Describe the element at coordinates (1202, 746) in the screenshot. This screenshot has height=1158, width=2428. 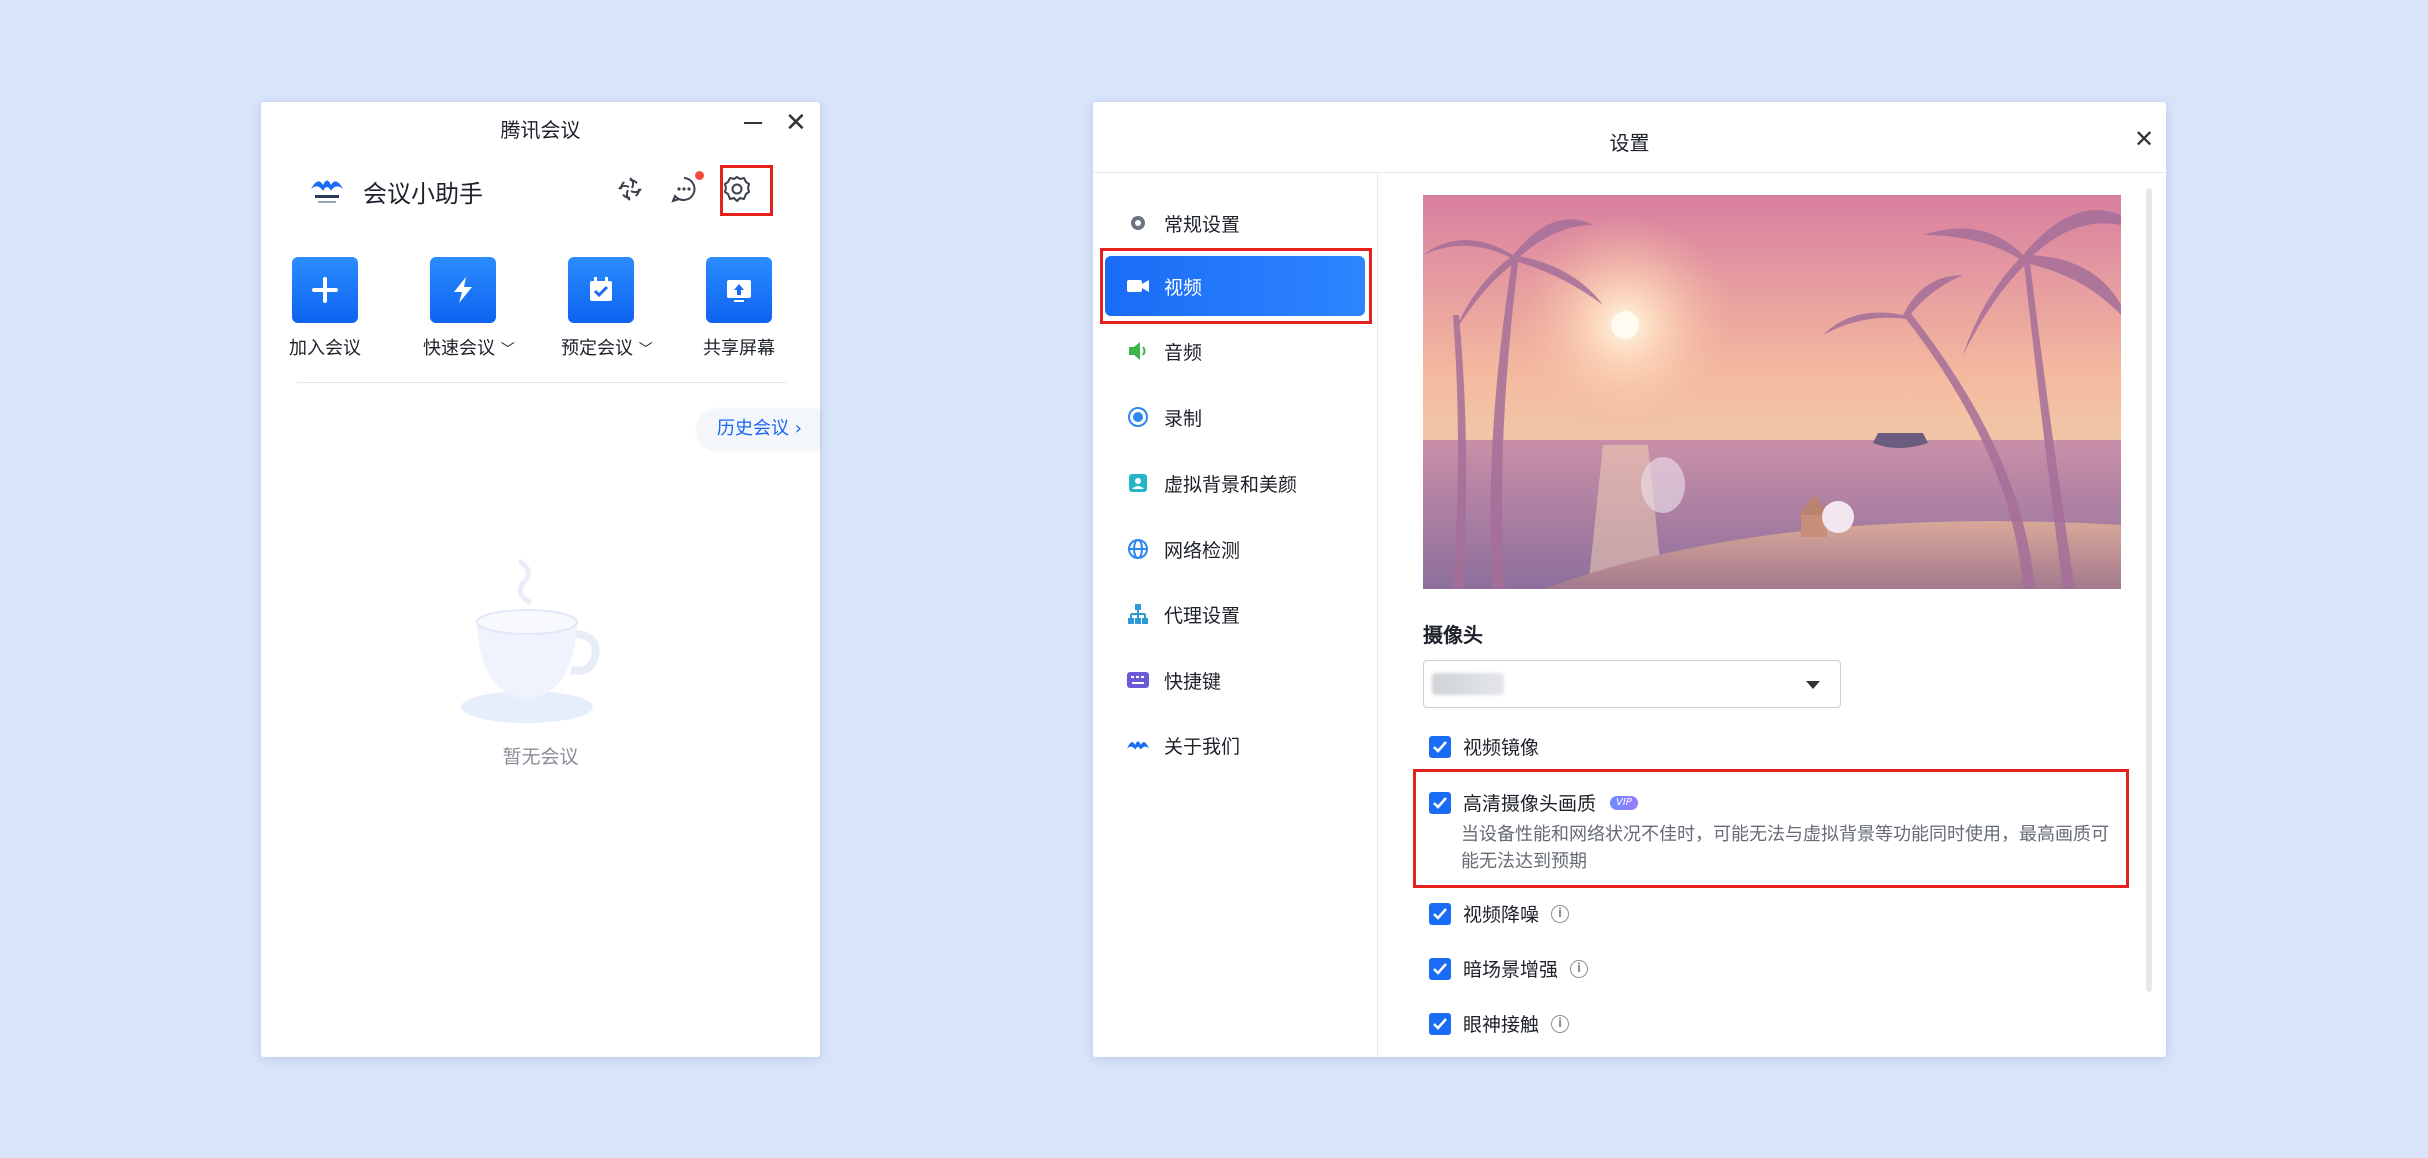
I see `nav-label: 关于我们` at that location.